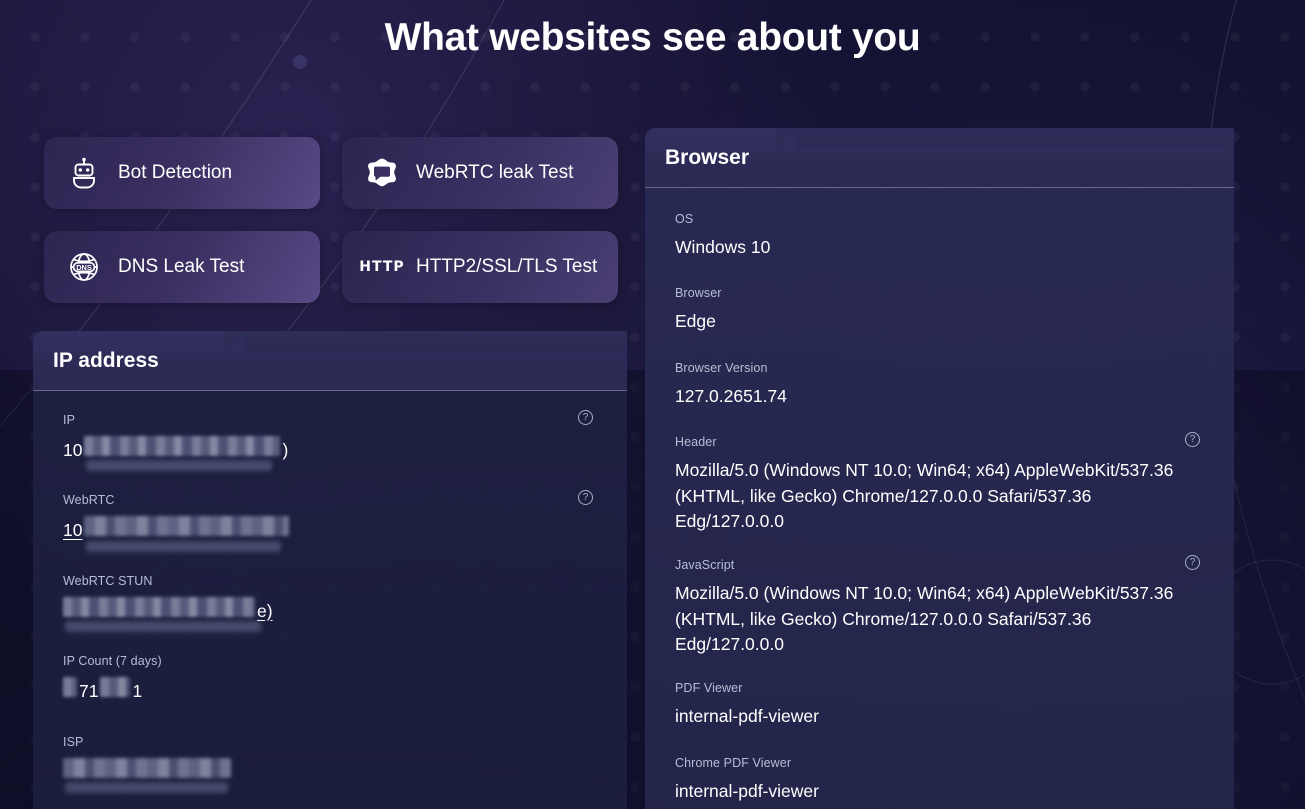  What do you see at coordinates (333, 454) in the screenshot?
I see `field-ip-value: 10 )` at bounding box center [333, 454].